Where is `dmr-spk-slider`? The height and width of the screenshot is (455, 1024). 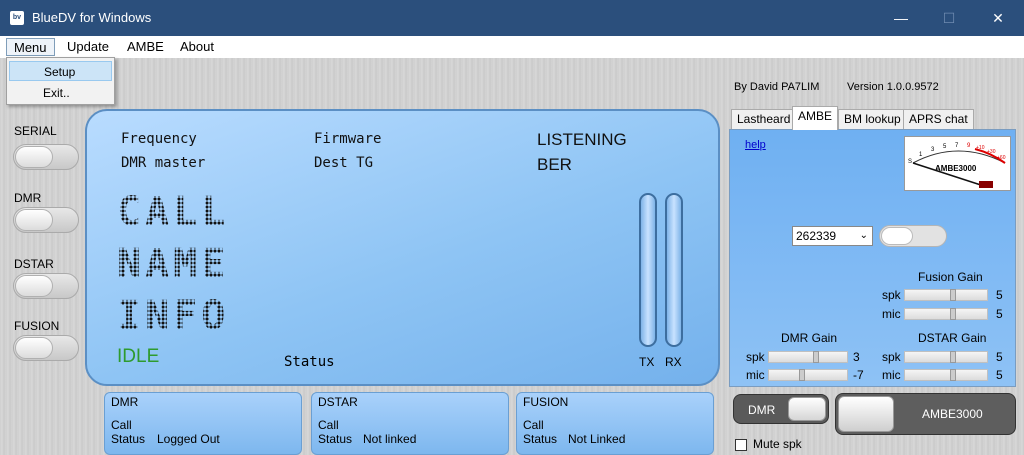
dmr-spk-slider is located at coordinates (808, 357).